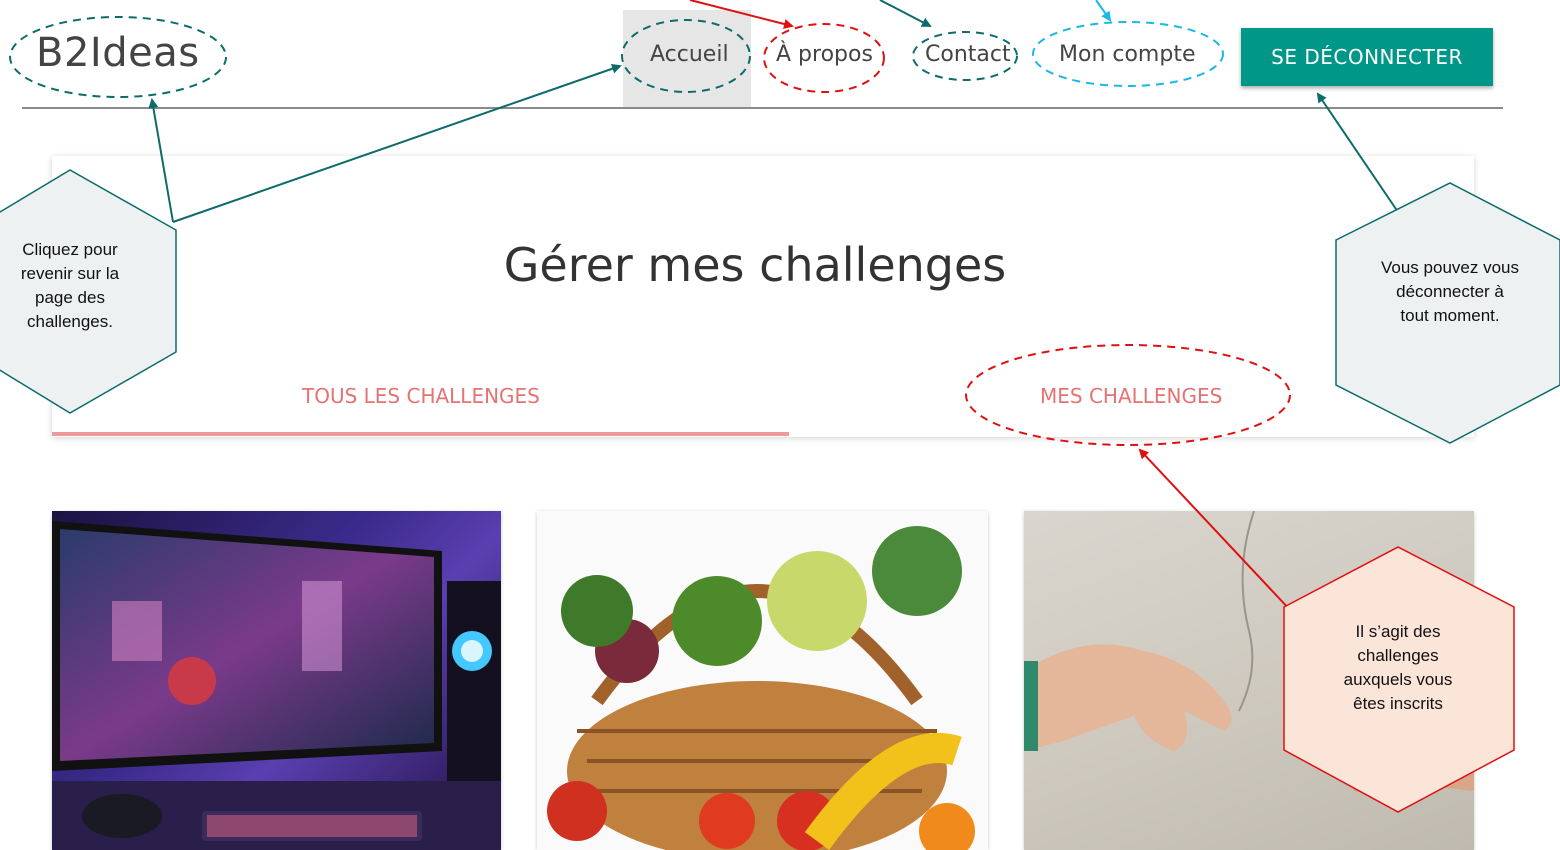 The width and height of the screenshot is (1560, 850). What do you see at coordinates (824, 58) in the screenshot?
I see `highlight-a-propos` at bounding box center [824, 58].